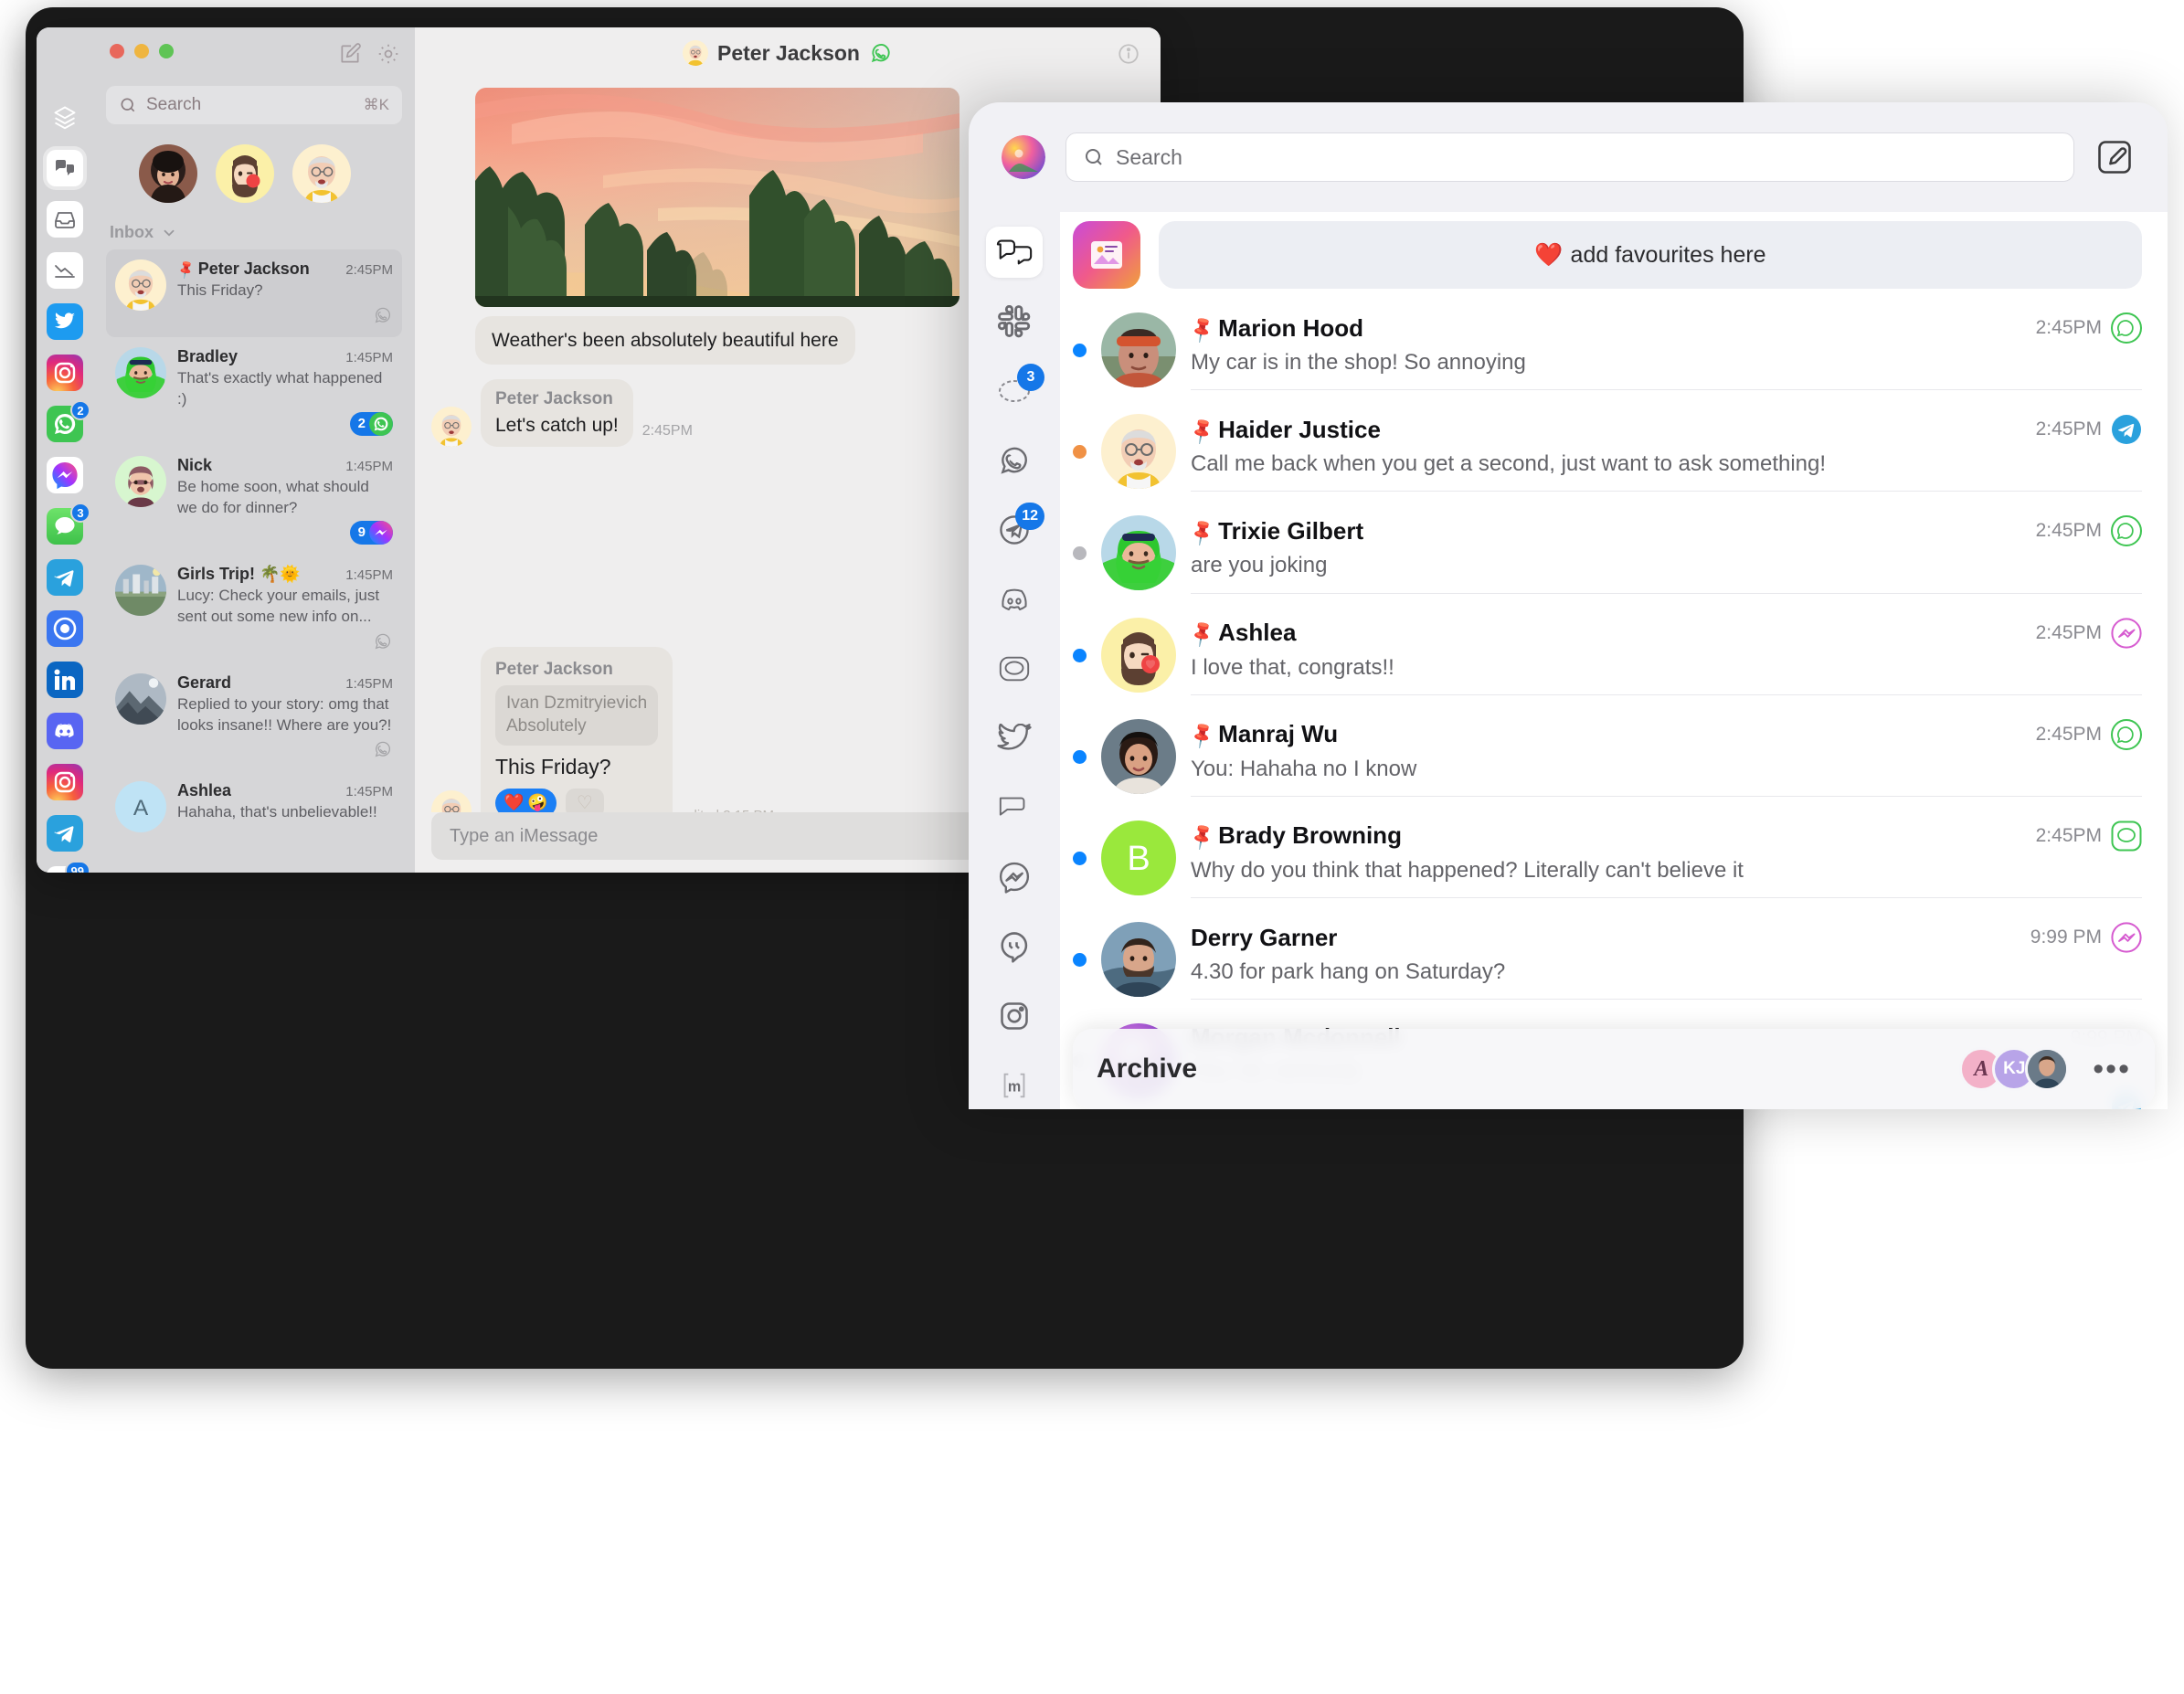 This screenshot has width=2184, height=1694. I want to click on sidebar-item-inbox-tray, so click(65, 219).